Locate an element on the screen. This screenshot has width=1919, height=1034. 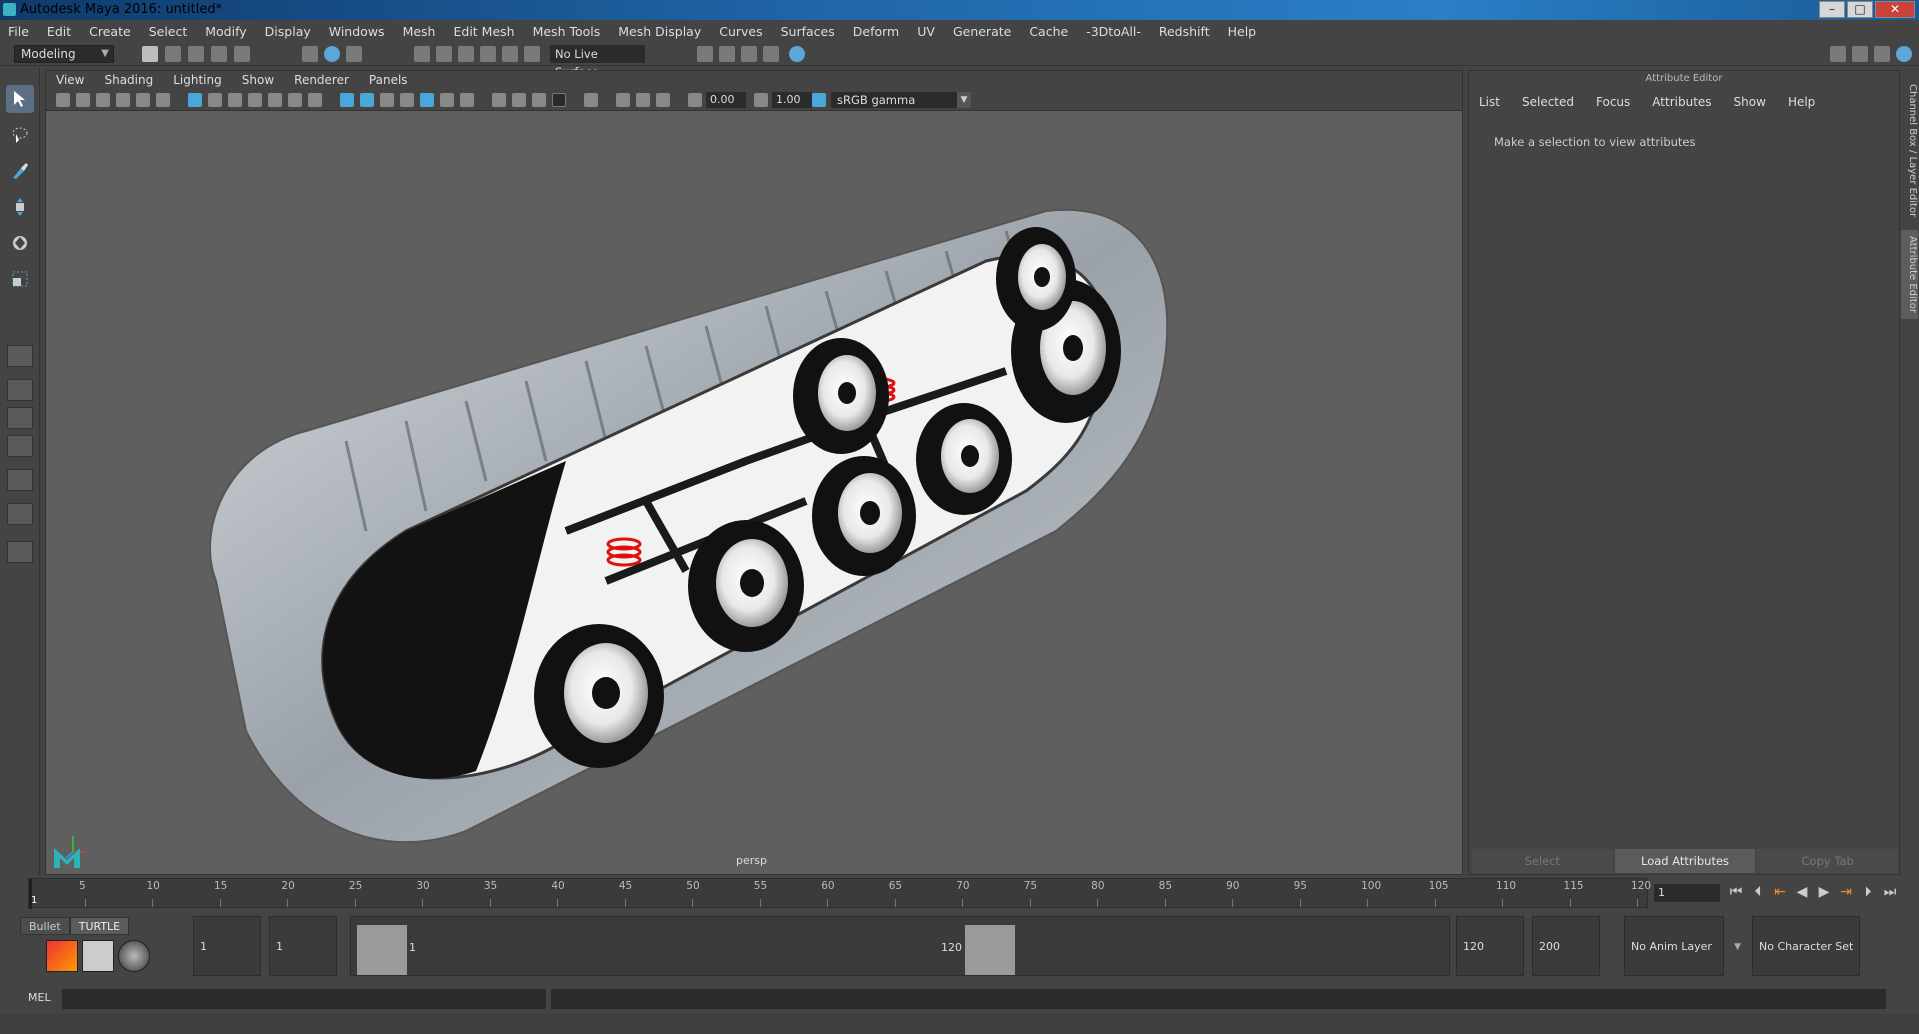
channel-box-tab: Channel Box / Layer Editor is located at coordinates (1909, 150).